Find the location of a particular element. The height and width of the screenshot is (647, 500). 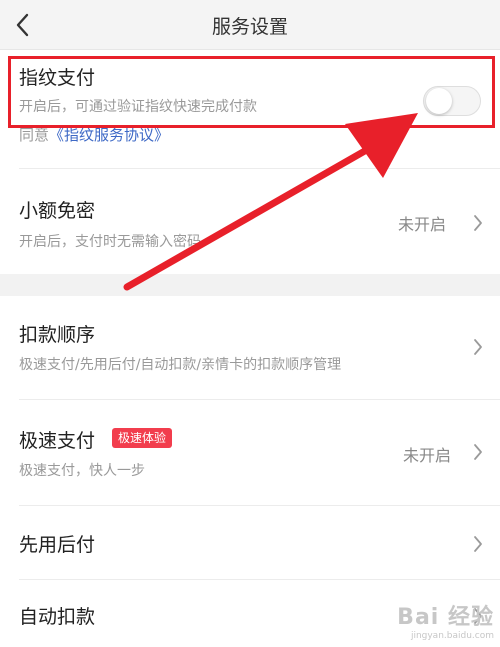

watermark-url: jingyan.baidu.com is located at coordinates (452, 636).